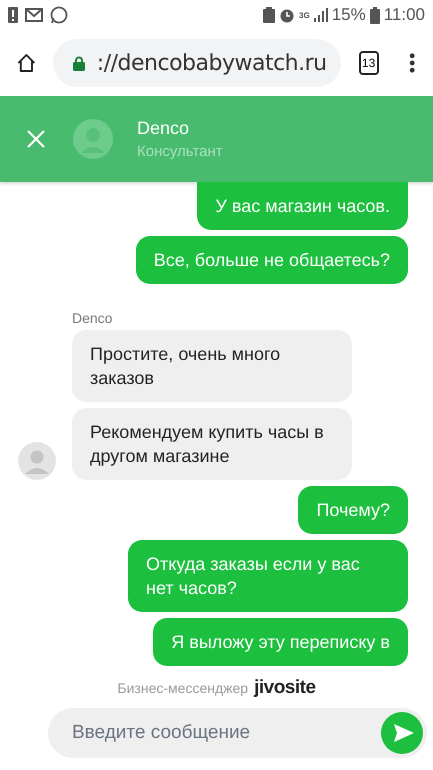 This screenshot has height=770, width=433. I want to click on received-message: Рекомендуем купить часы в другом магазине, so click(212, 444).